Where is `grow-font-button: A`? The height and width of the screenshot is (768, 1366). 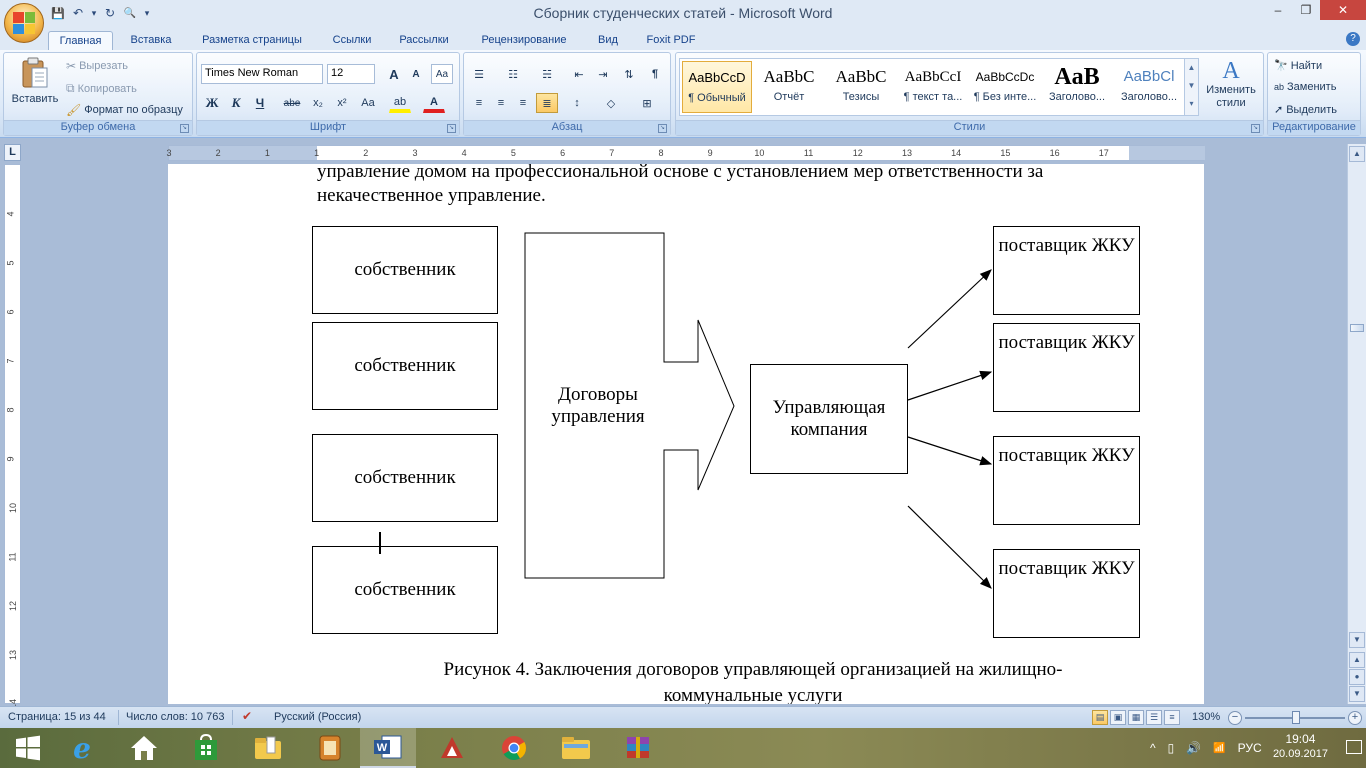
grow-font-button: A is located at coordinates (394, 74).